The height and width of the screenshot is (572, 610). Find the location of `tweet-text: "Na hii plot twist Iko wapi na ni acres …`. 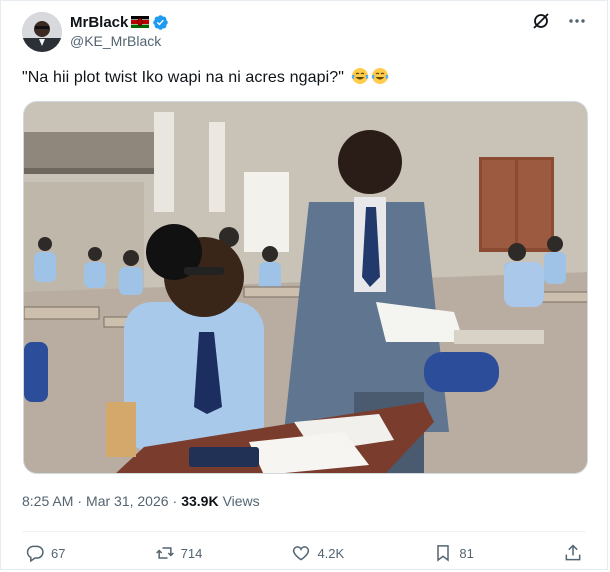

tweet-text: "Na hii plot twist Iko wapi na ni acres … is located at coordinates (205, 77).